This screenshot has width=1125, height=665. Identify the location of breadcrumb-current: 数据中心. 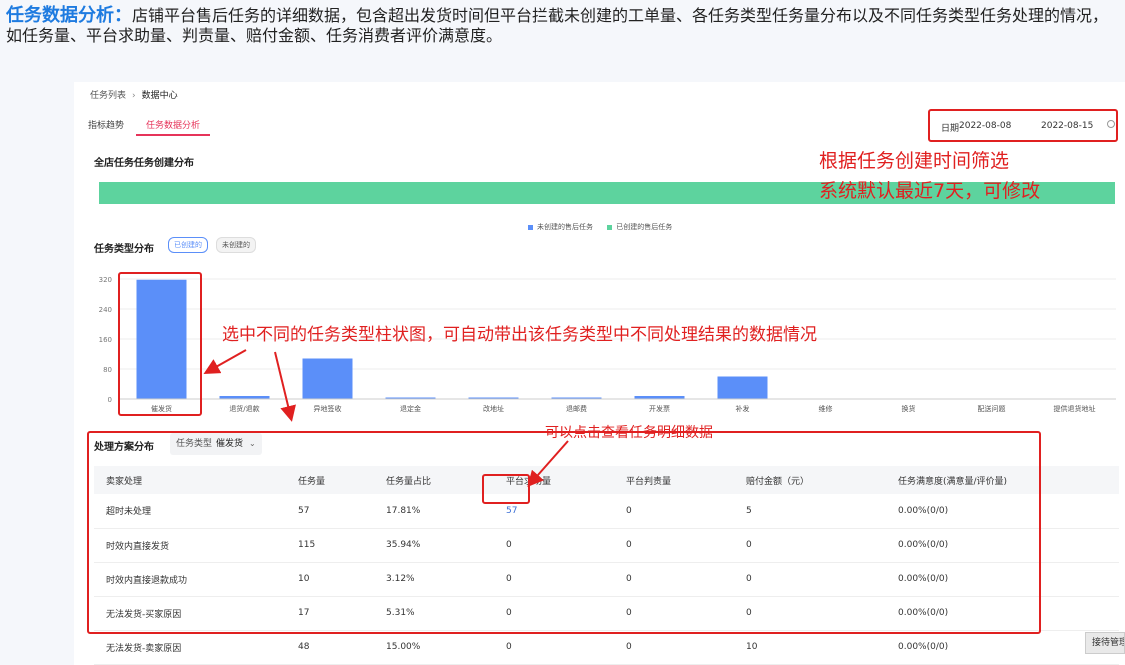
(159, 96).